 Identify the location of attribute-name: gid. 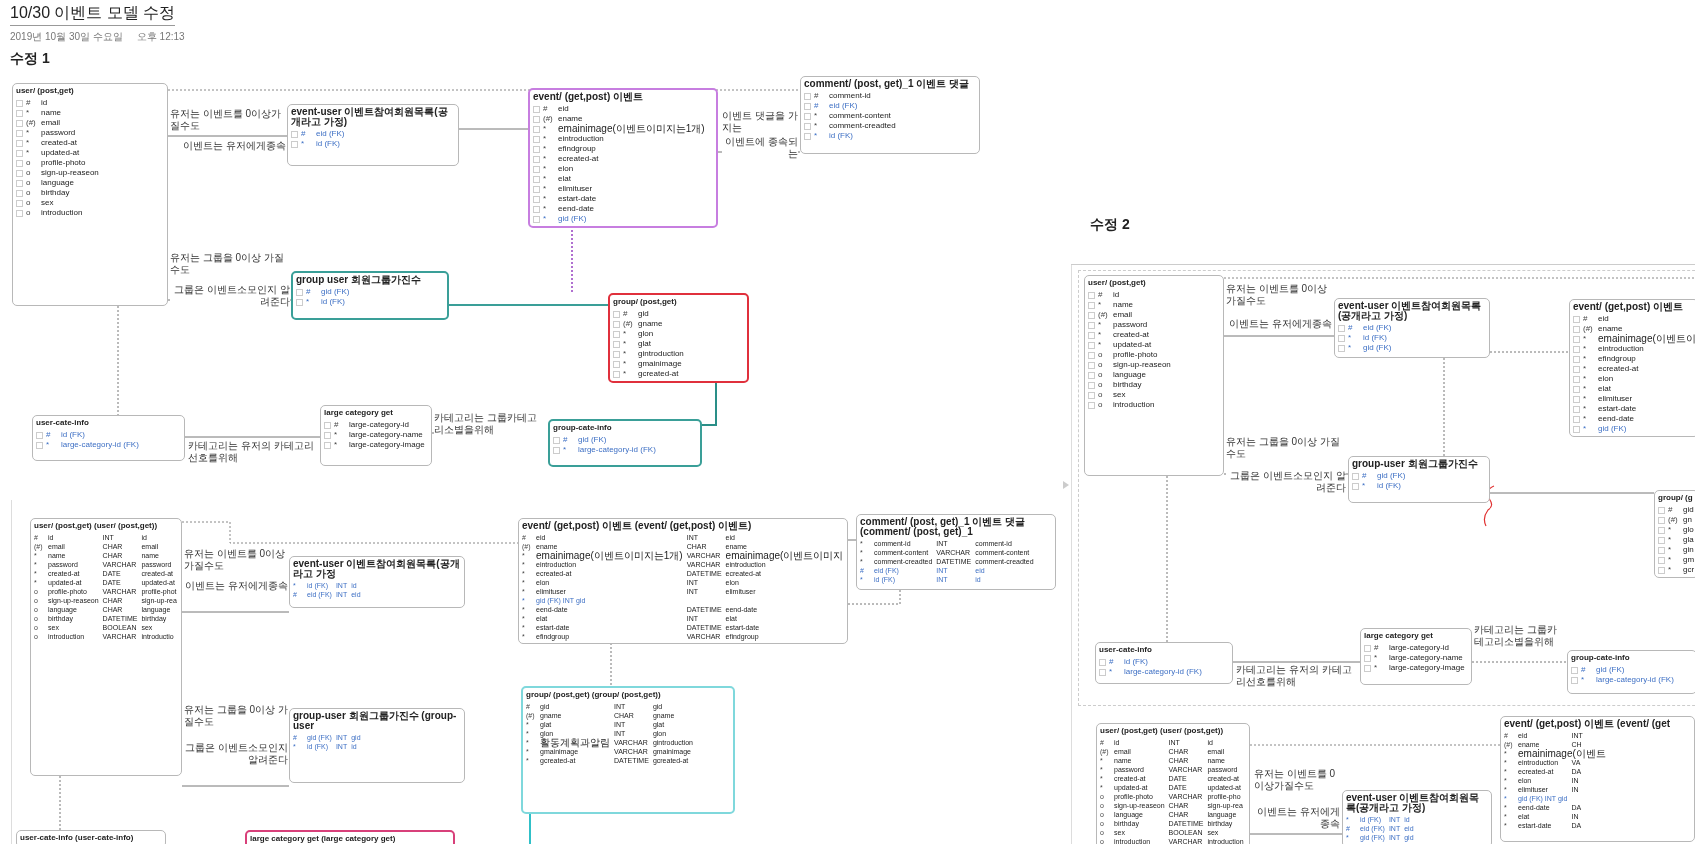
(643, 314).